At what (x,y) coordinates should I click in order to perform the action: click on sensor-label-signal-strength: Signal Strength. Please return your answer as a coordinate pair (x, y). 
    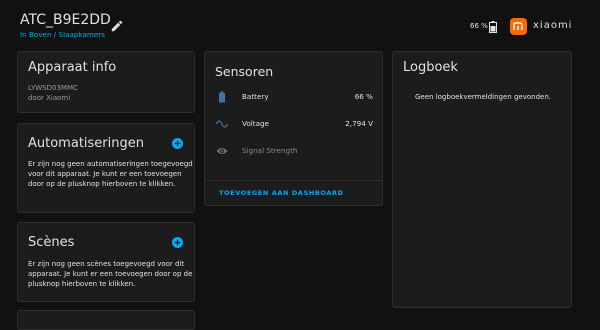
    Looking at the image, I should click on (269, 150).